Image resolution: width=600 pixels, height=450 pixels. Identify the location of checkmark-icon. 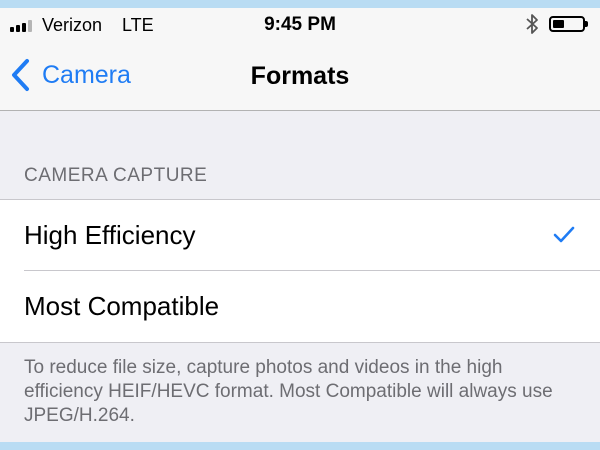
(564, 234).